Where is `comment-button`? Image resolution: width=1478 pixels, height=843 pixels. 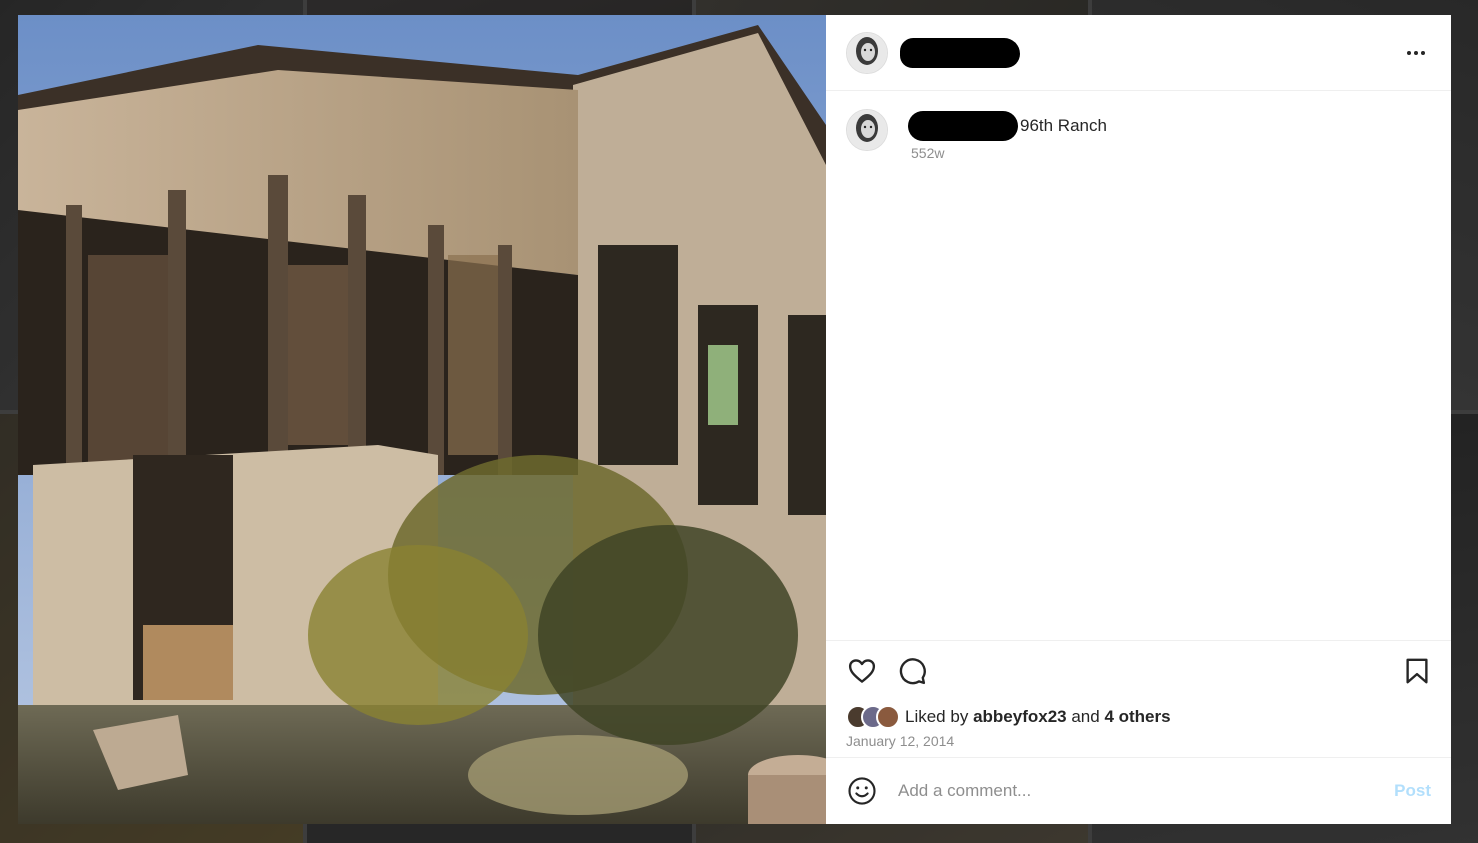
comment-button is located at coordinates (912, 671).